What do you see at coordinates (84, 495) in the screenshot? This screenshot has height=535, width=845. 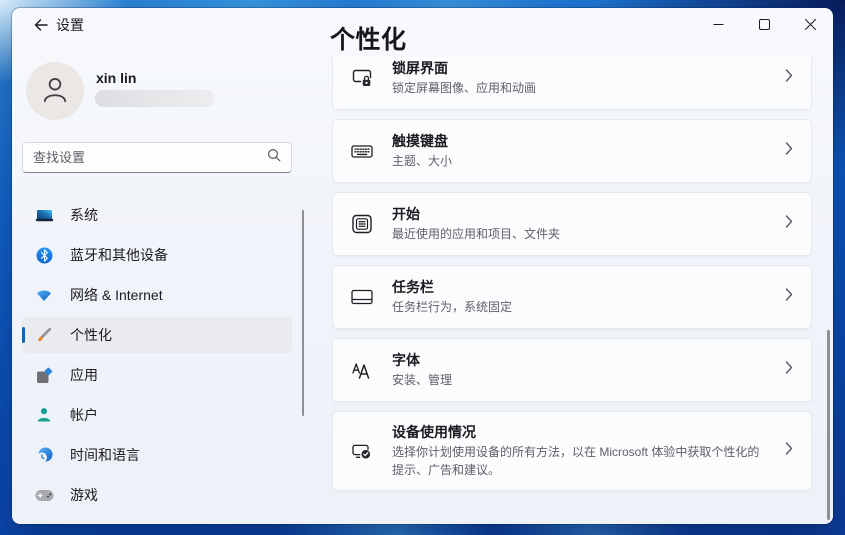 I see `sidebar-item-label: 游戏` at bounding box center [84, 495].